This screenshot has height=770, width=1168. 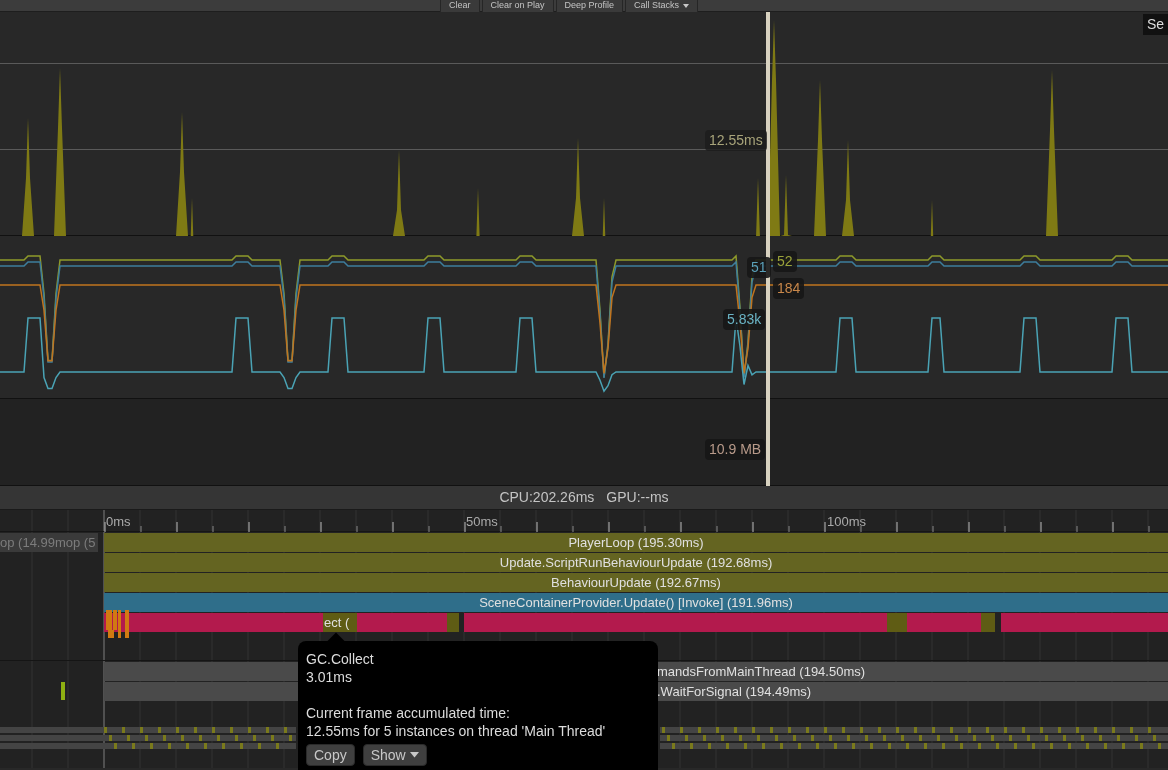 I want to click on series-value: 184, so click(x=789, y=288).